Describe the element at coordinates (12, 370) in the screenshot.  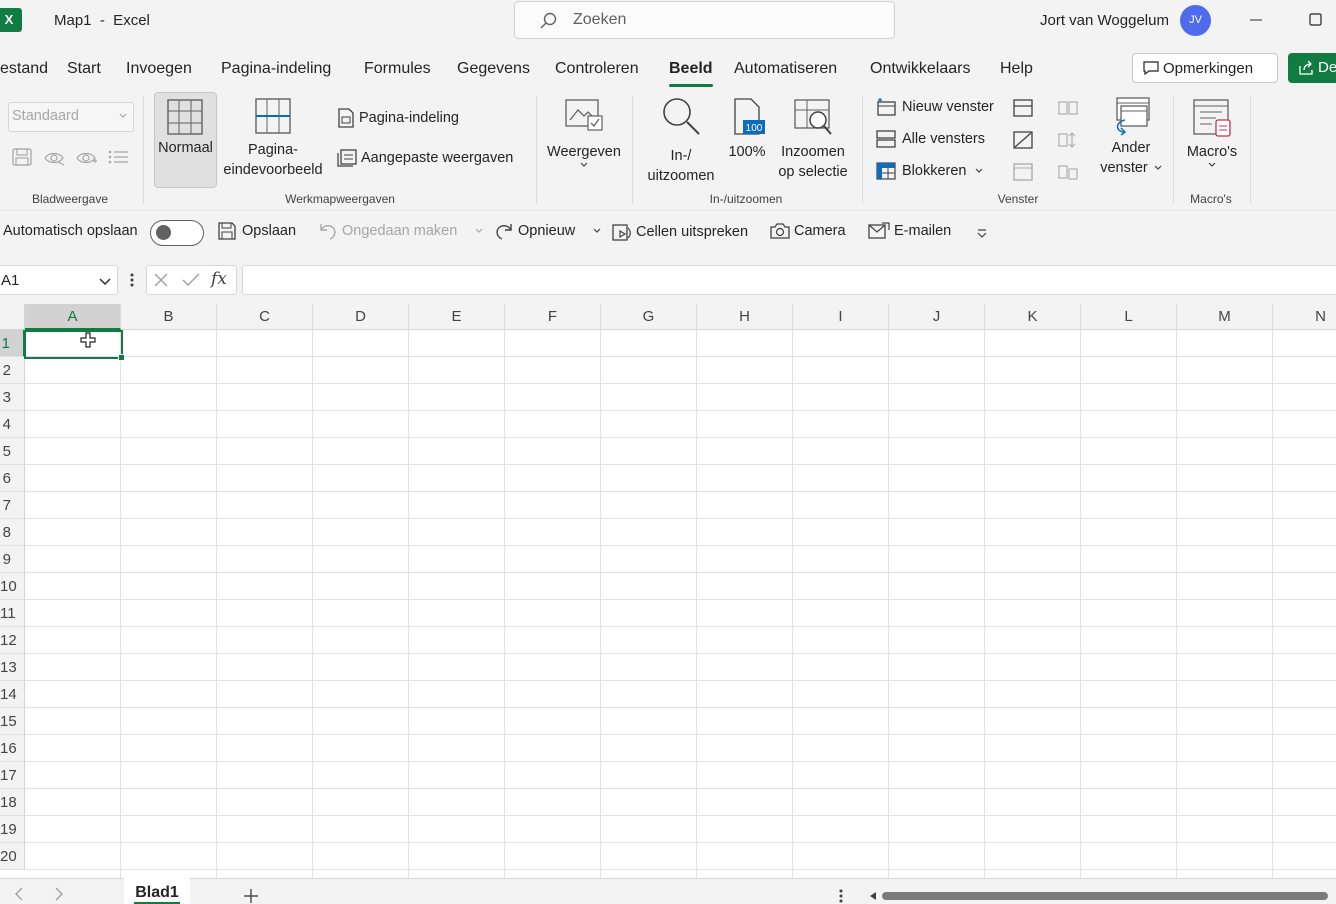
I see `row-header-2: 2` at that location.